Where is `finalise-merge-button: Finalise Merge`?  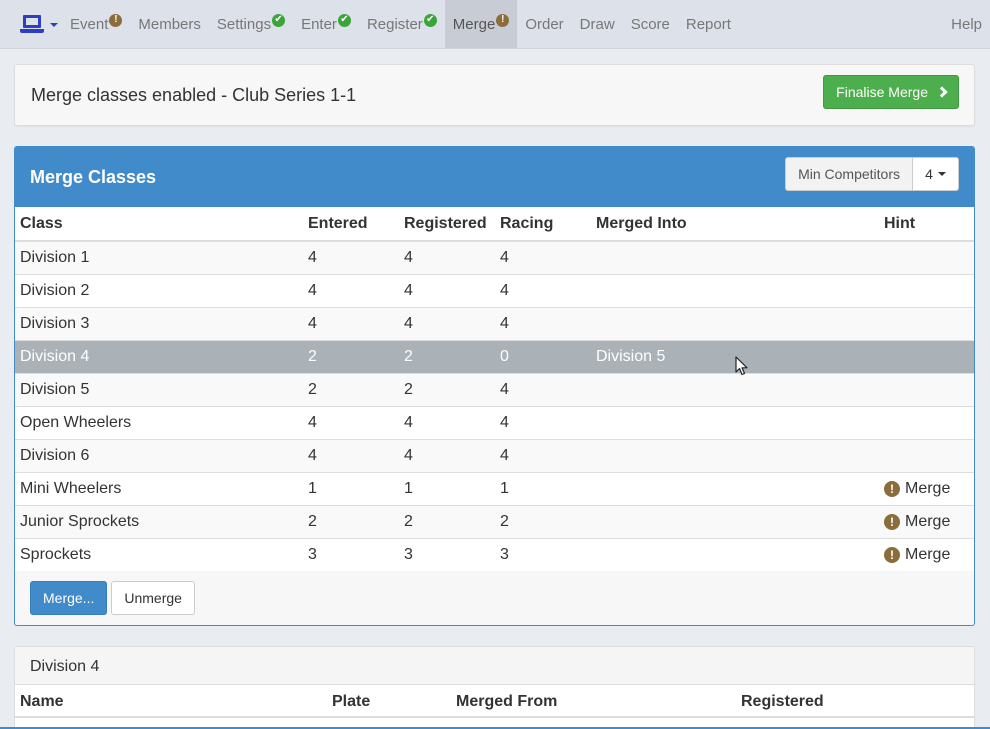 finalise-merge-button: Finalise Merge is located at coordinates (891, 92).